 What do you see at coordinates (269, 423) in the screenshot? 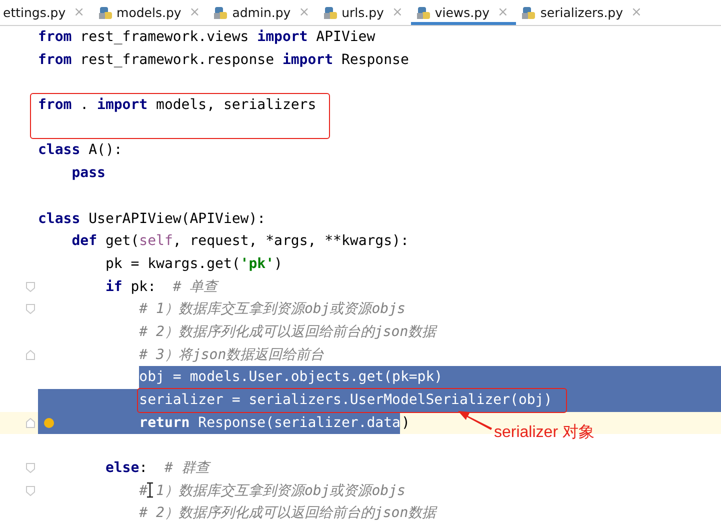
I see `code-line: return Response(serializer.data` at bounding box center [269, 423].